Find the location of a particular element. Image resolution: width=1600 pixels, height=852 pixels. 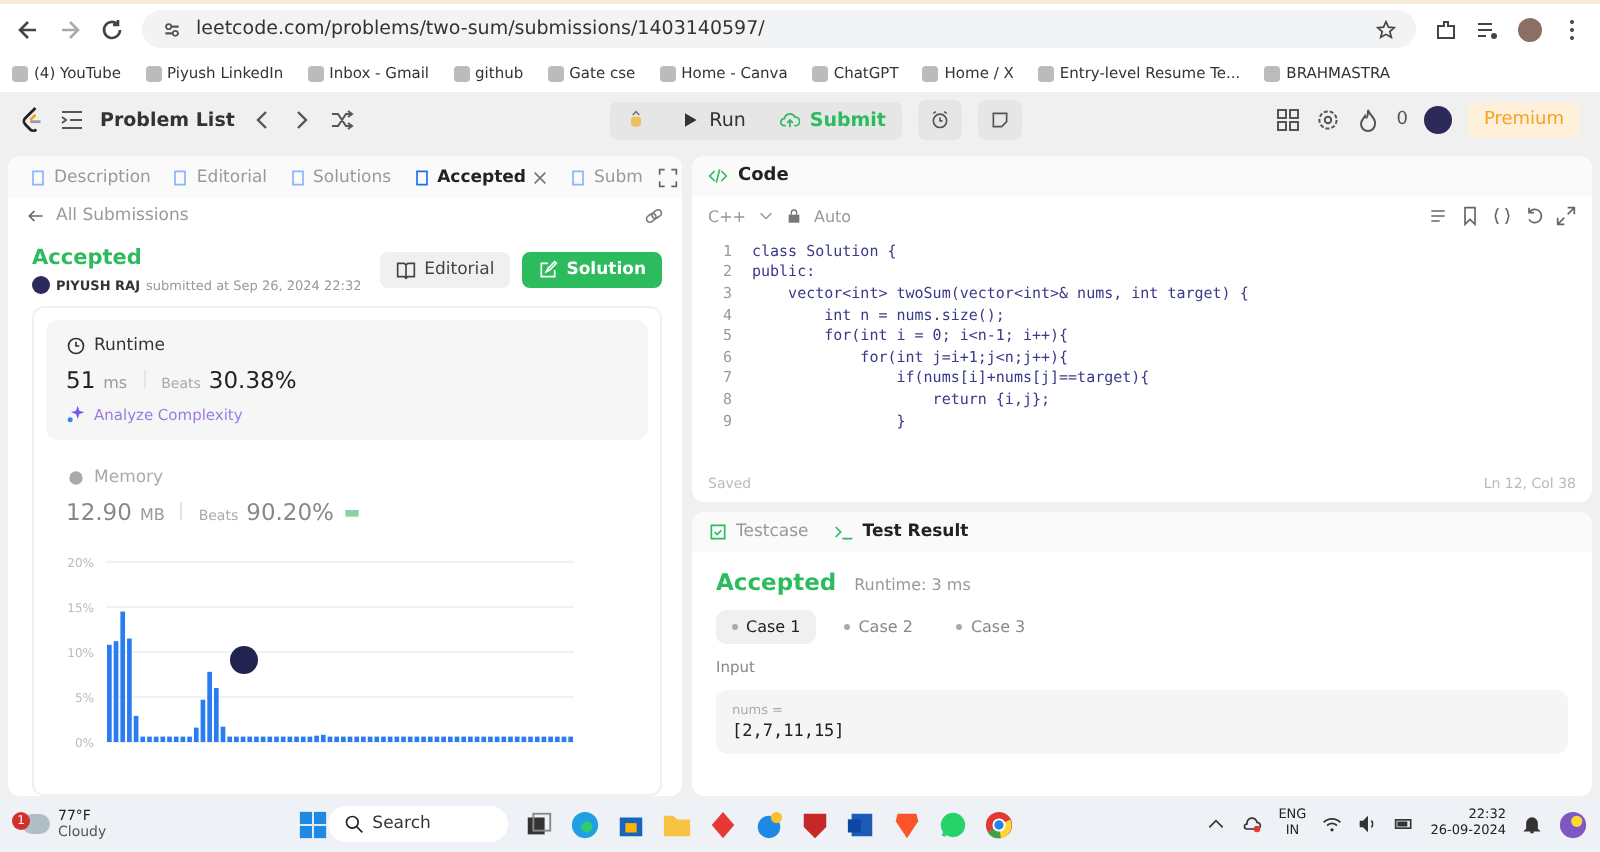

book-icon is located at coordinates (406, 270).